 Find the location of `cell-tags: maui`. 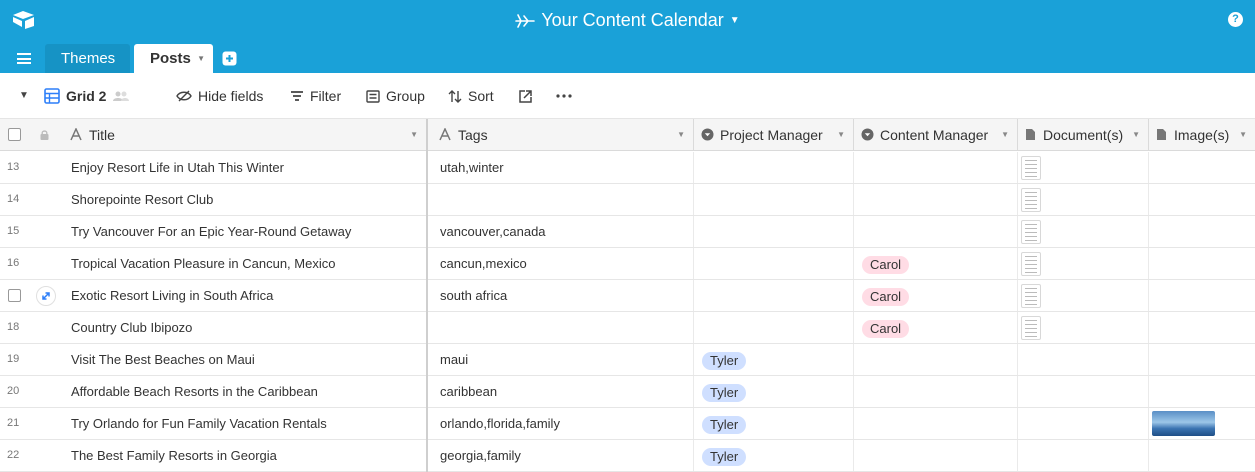

cell-tags: maui is located at coordinates (561, 359).